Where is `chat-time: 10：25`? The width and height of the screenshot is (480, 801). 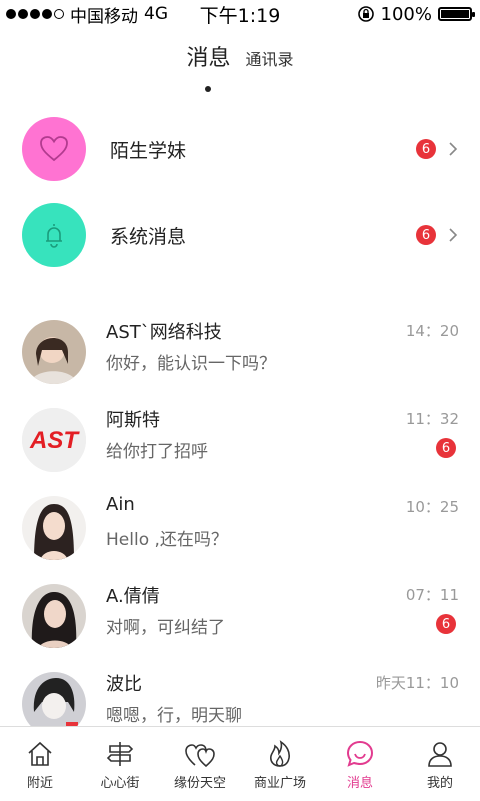
chat-time: 10：25 is located at coordinates (432, 507).